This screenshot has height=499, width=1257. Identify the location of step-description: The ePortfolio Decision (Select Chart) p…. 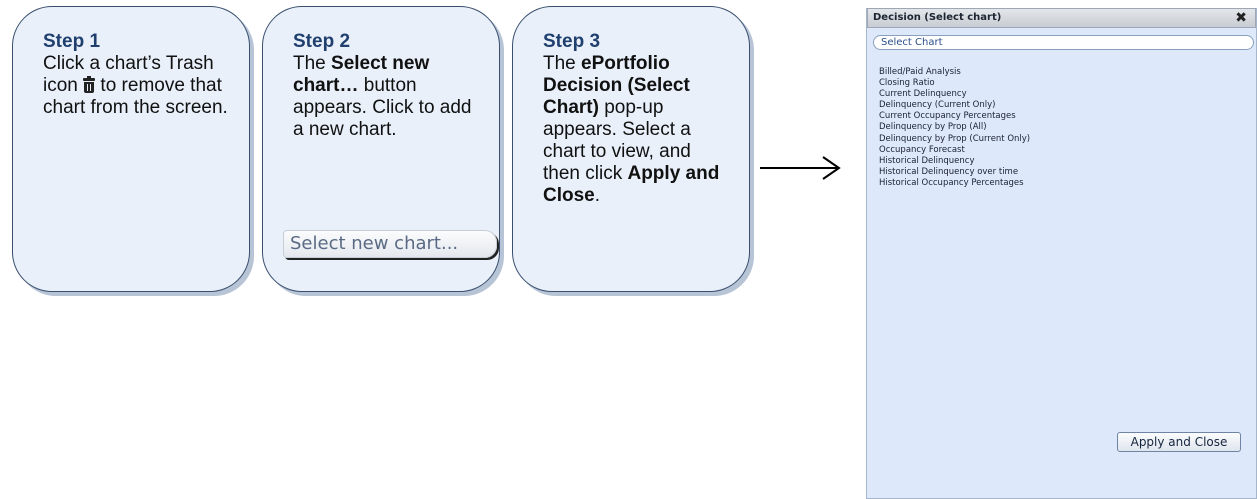
(638, 130).